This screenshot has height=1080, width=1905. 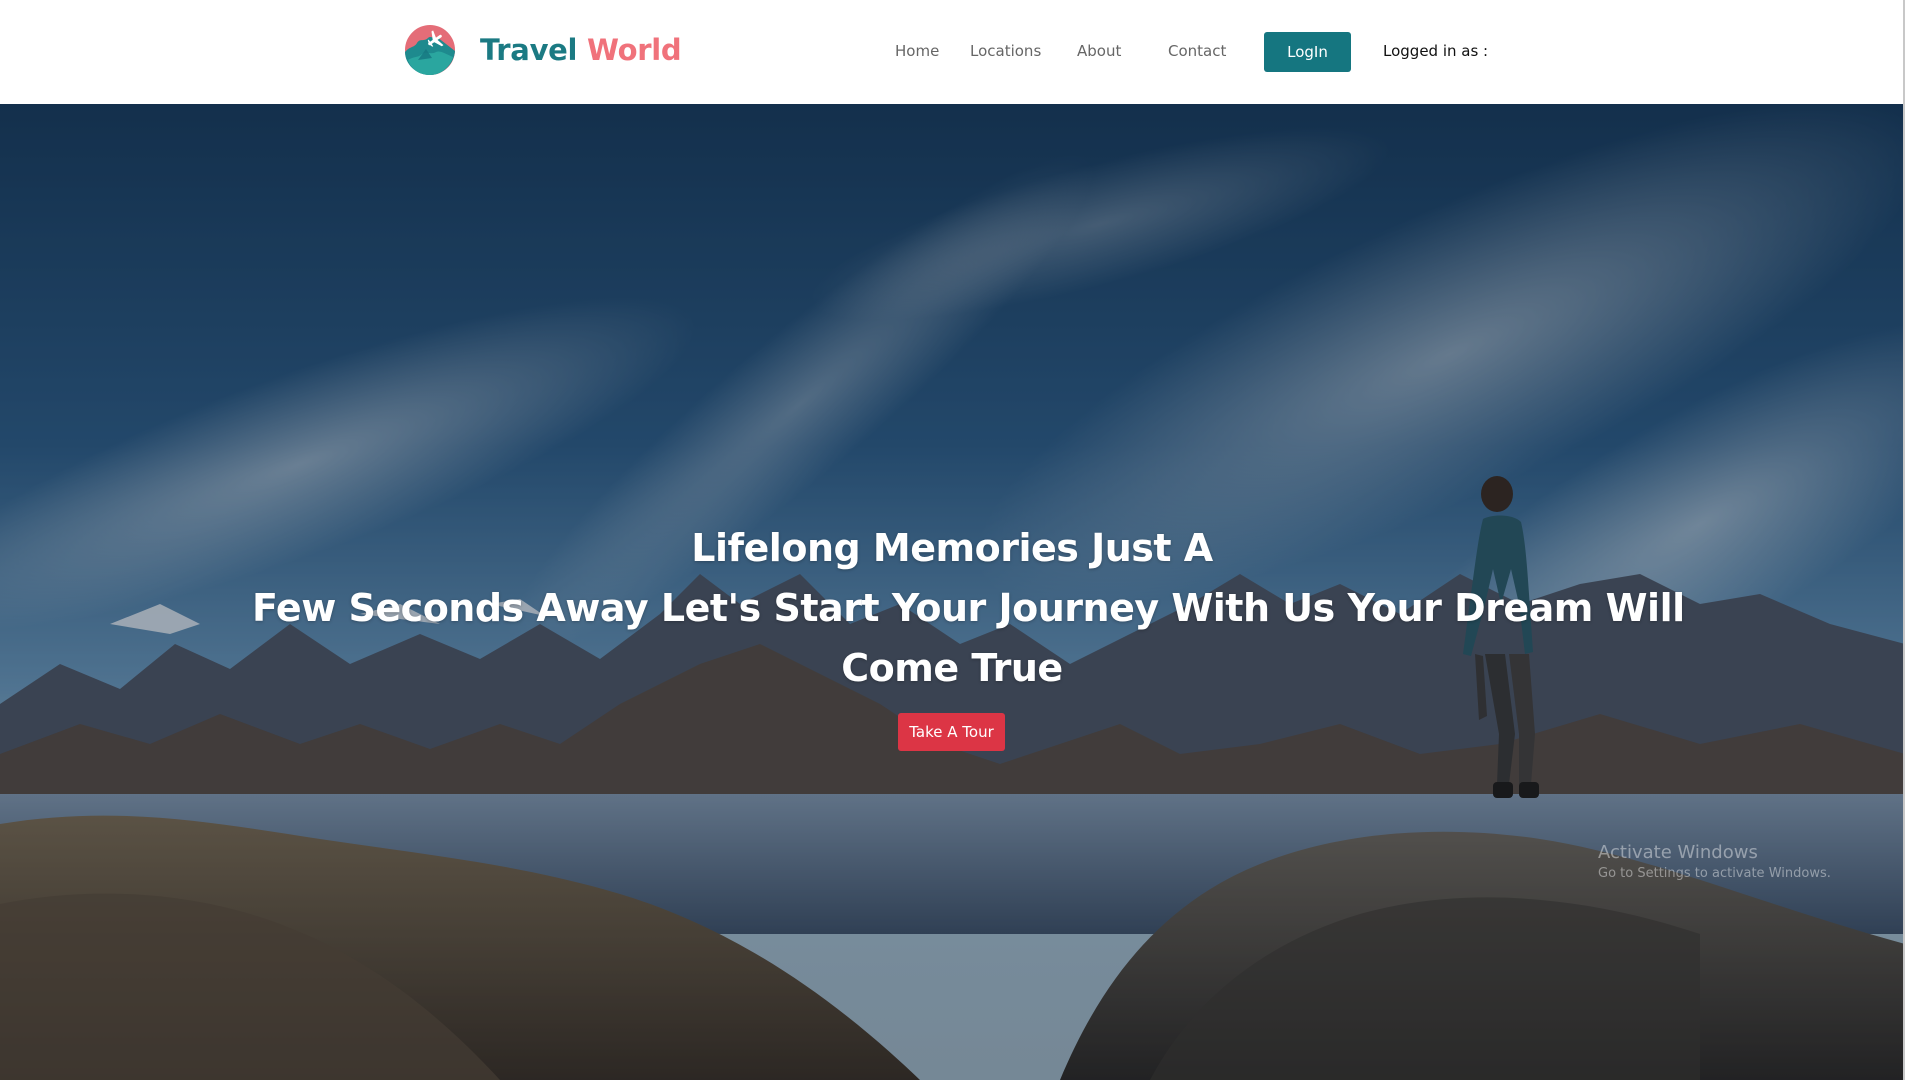 I want to click on brand-name-part2: World, so click(x=634, y=50).